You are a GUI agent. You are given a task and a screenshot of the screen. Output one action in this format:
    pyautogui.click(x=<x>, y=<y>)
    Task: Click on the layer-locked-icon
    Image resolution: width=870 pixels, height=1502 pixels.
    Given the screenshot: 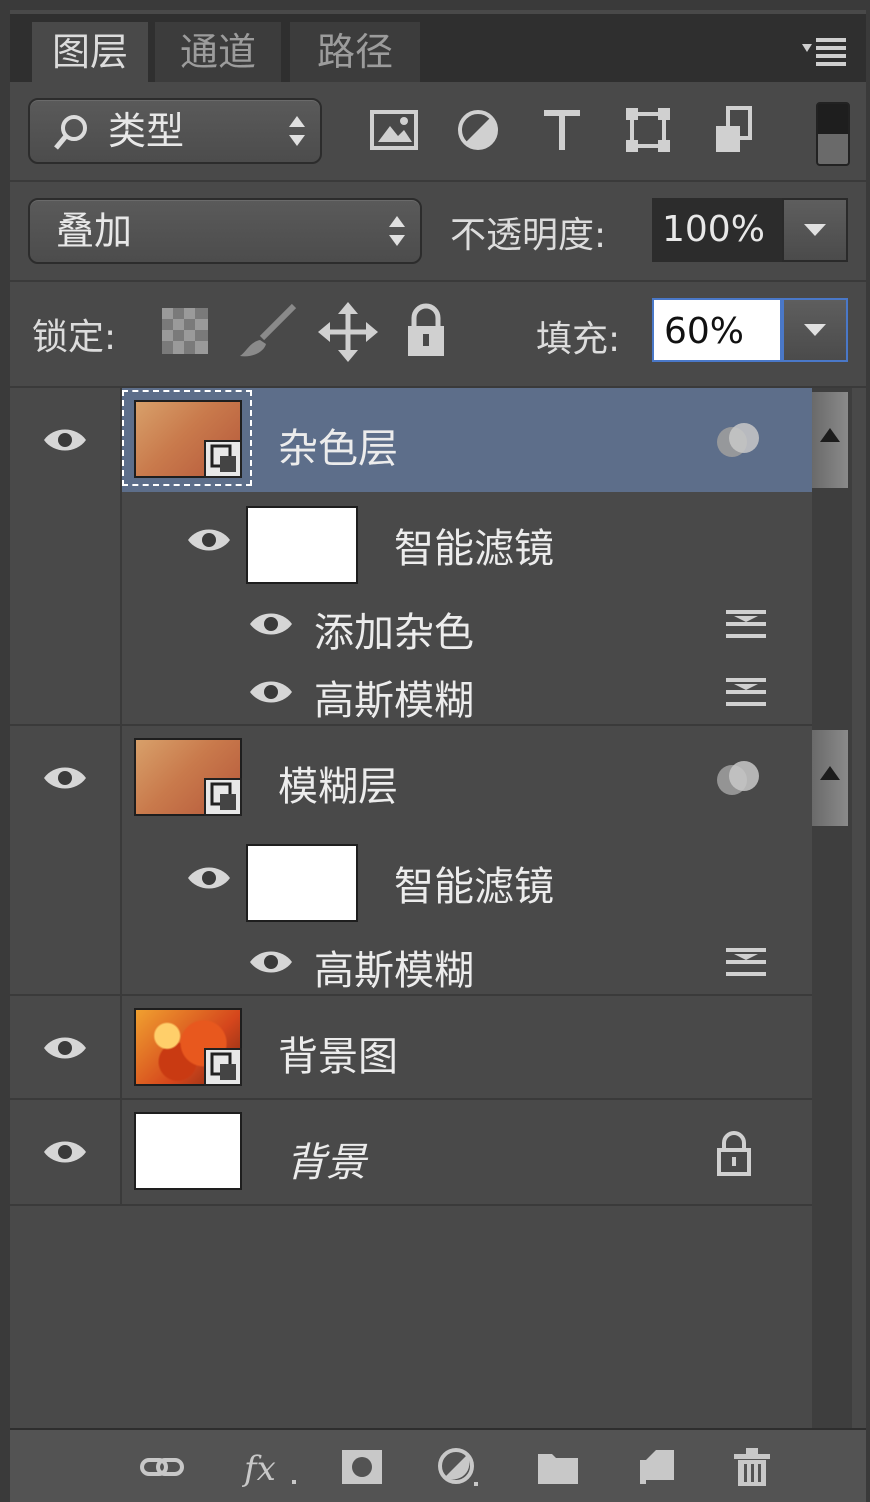 What is the action you would take?
    pyautogui.click(x=734, y=1153)
    